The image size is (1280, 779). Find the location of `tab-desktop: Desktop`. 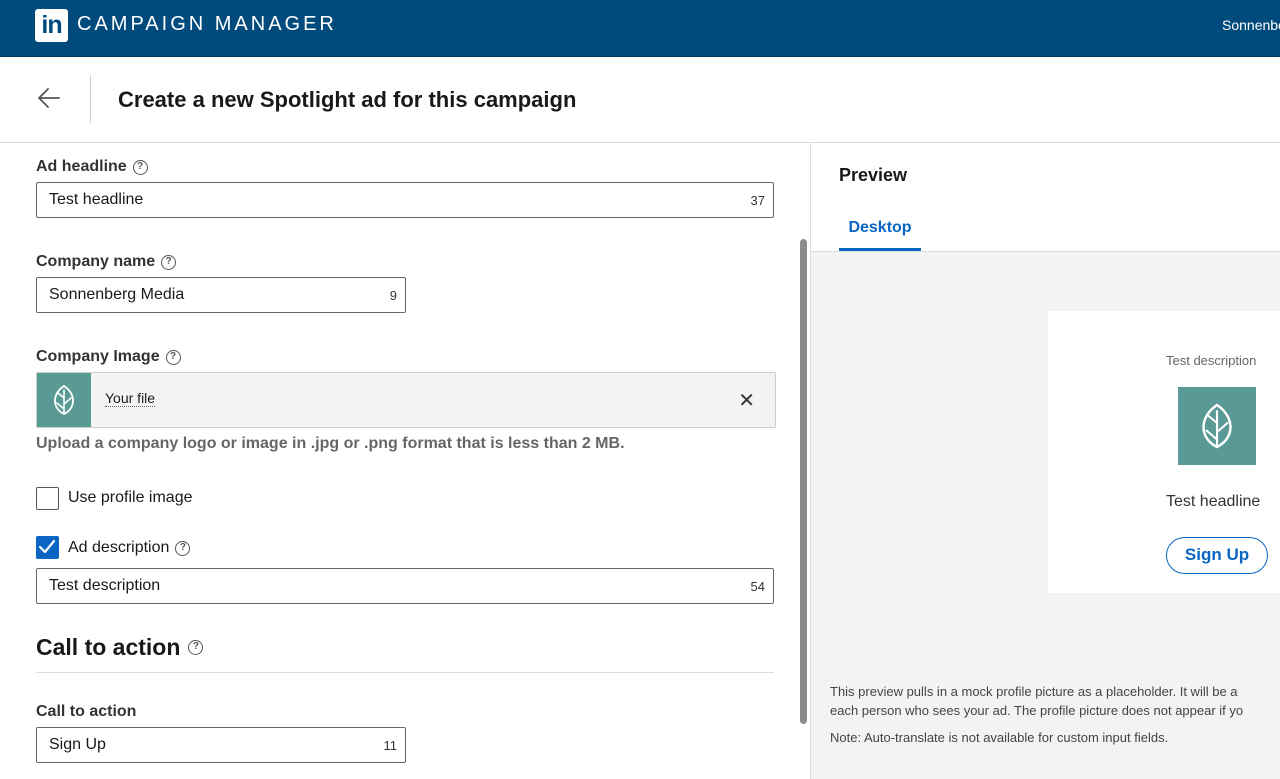

tab-desktop: Desktop is located at coordinates (880, 232).